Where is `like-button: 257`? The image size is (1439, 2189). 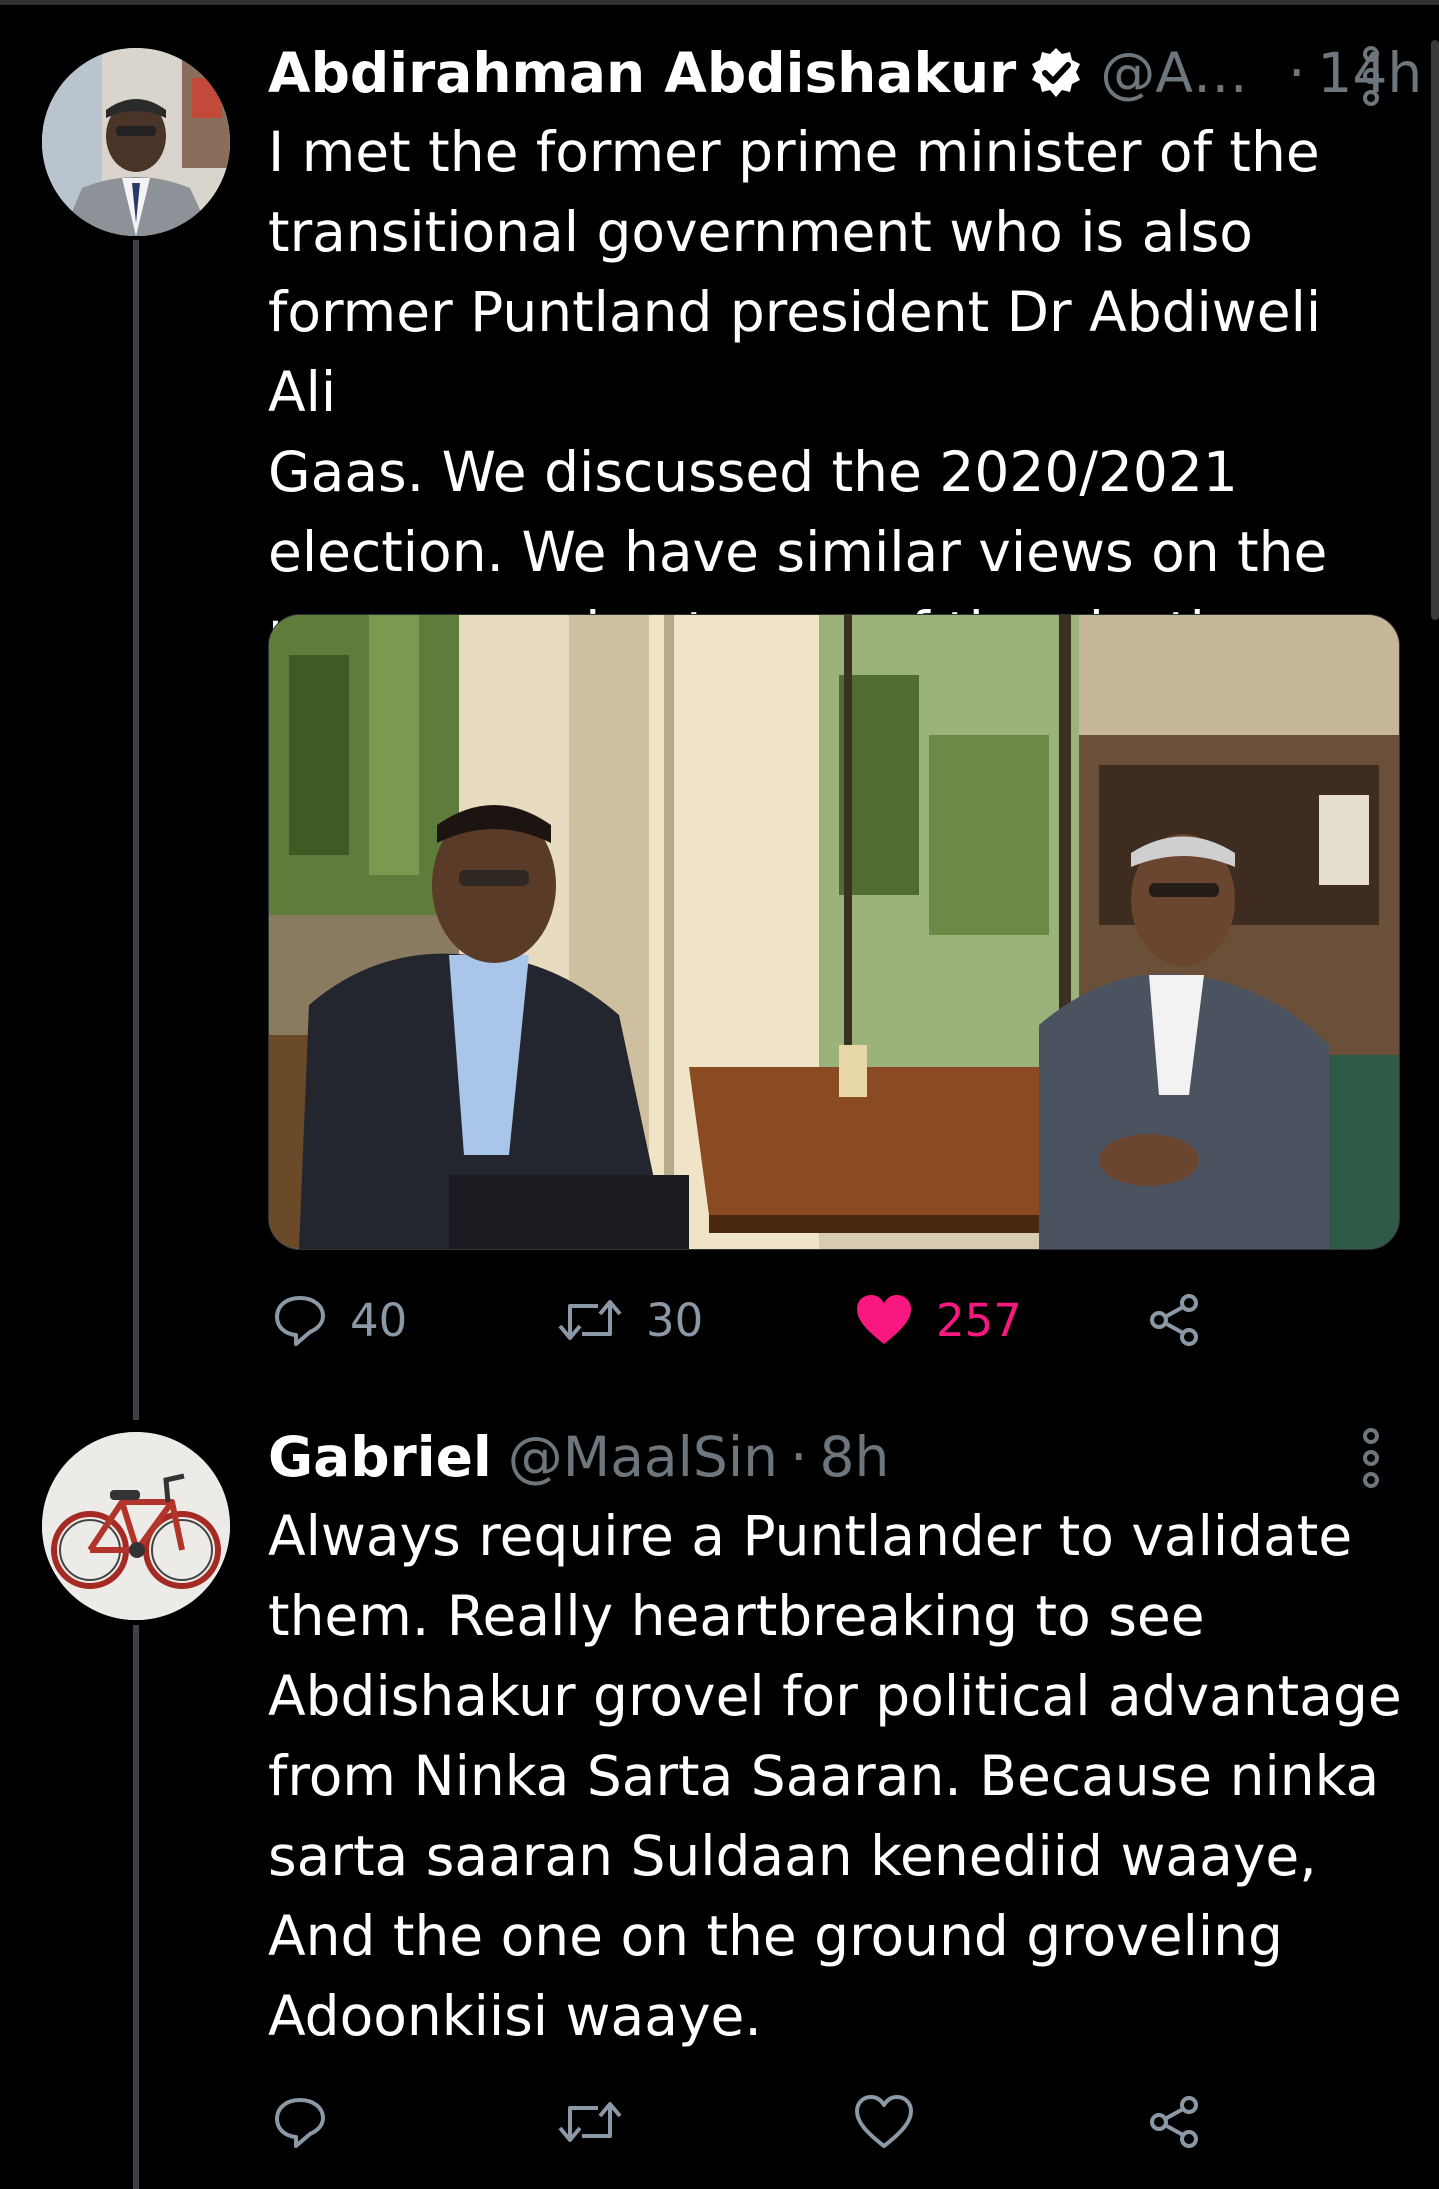 like-button: 257 is located at coordinates (938, 1320).